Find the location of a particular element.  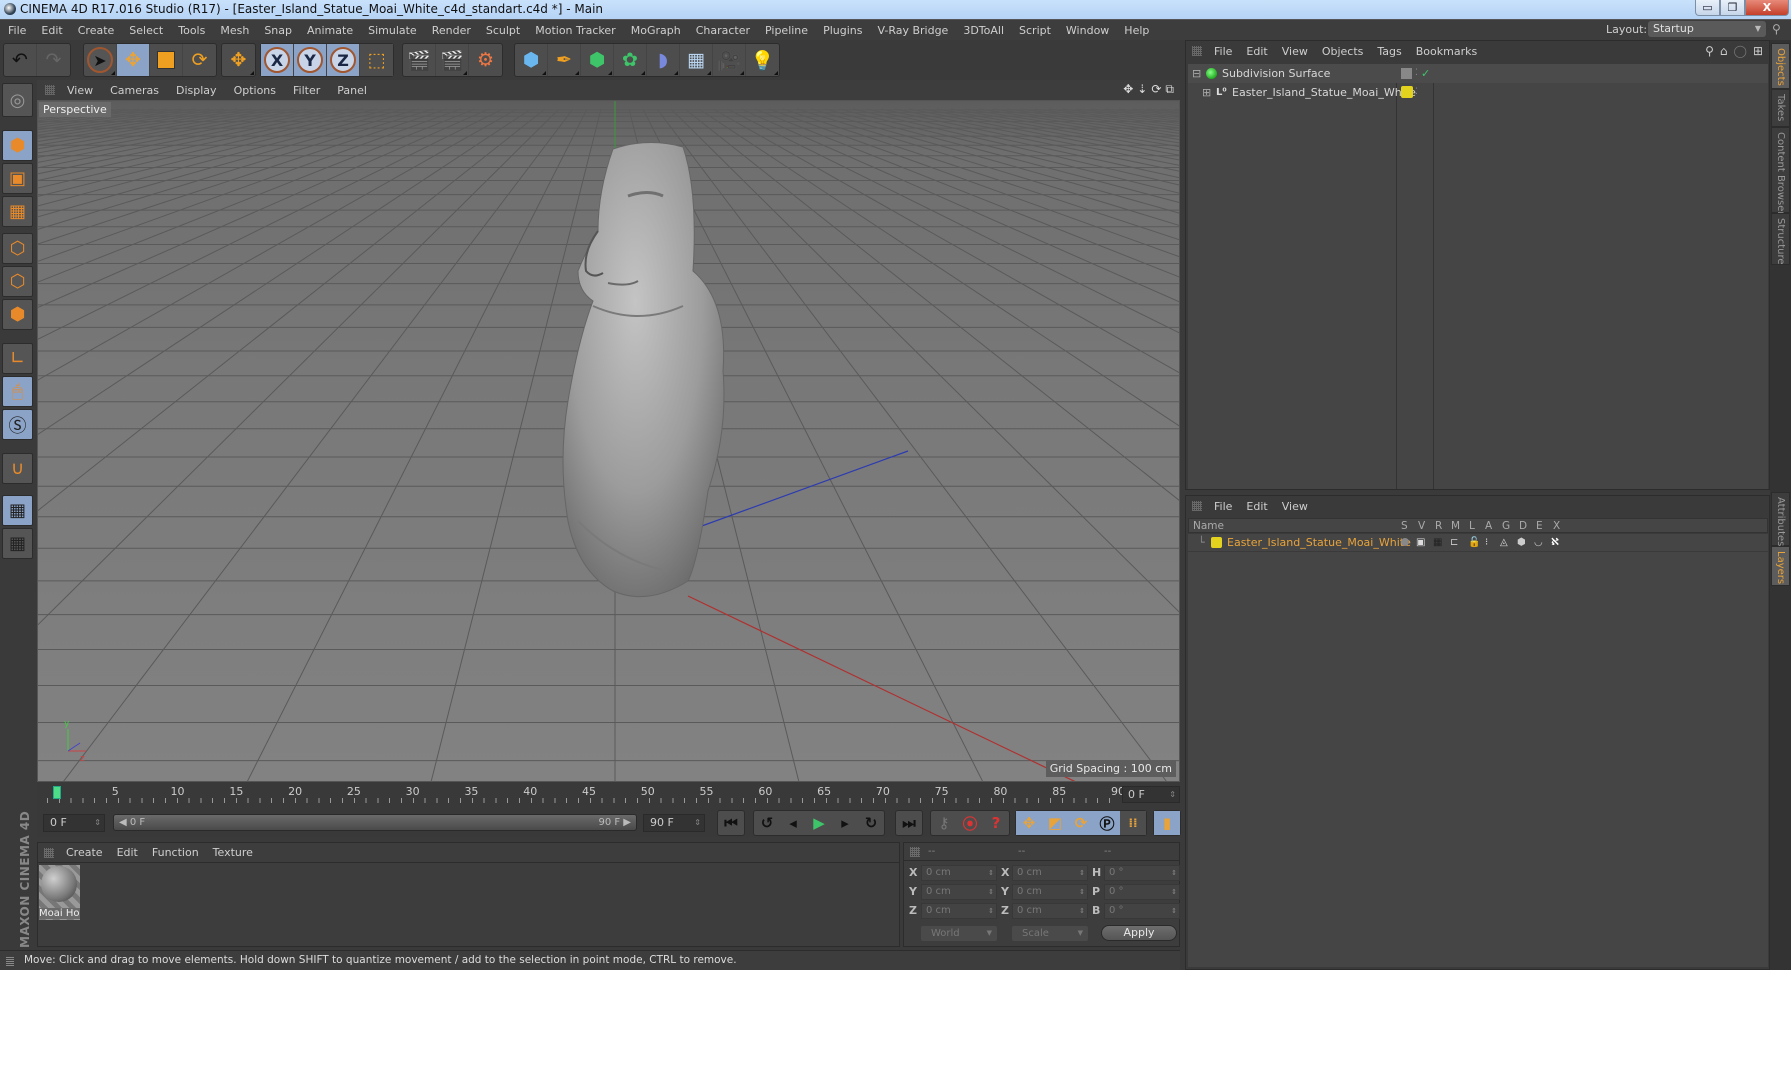

column-manager: M is located at coordinates (1455, 526).